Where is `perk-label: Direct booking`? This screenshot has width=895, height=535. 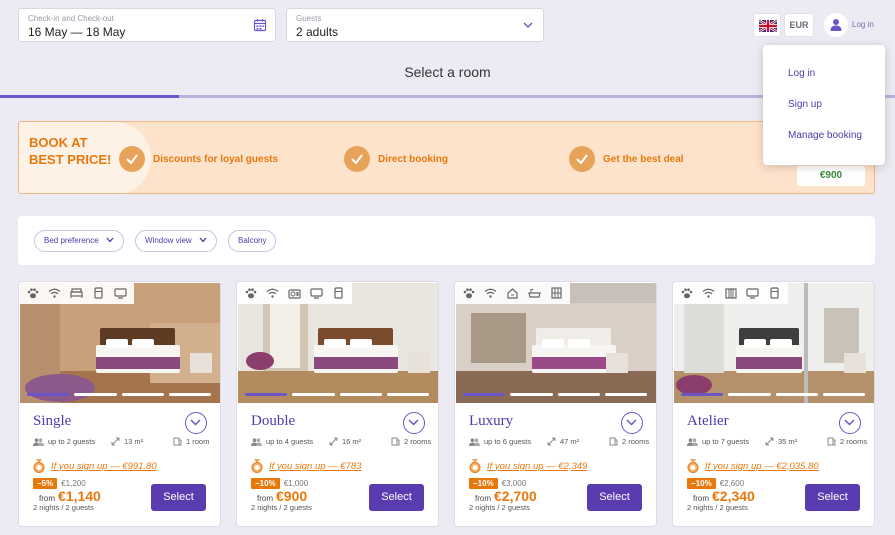 perk-label: Direct booking is located at coordinates (413, 159).